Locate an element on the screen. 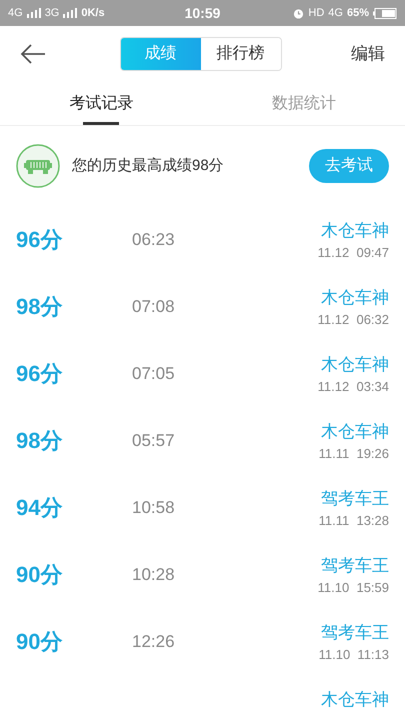  network-label: 3G is located at coordinates (52, 13).